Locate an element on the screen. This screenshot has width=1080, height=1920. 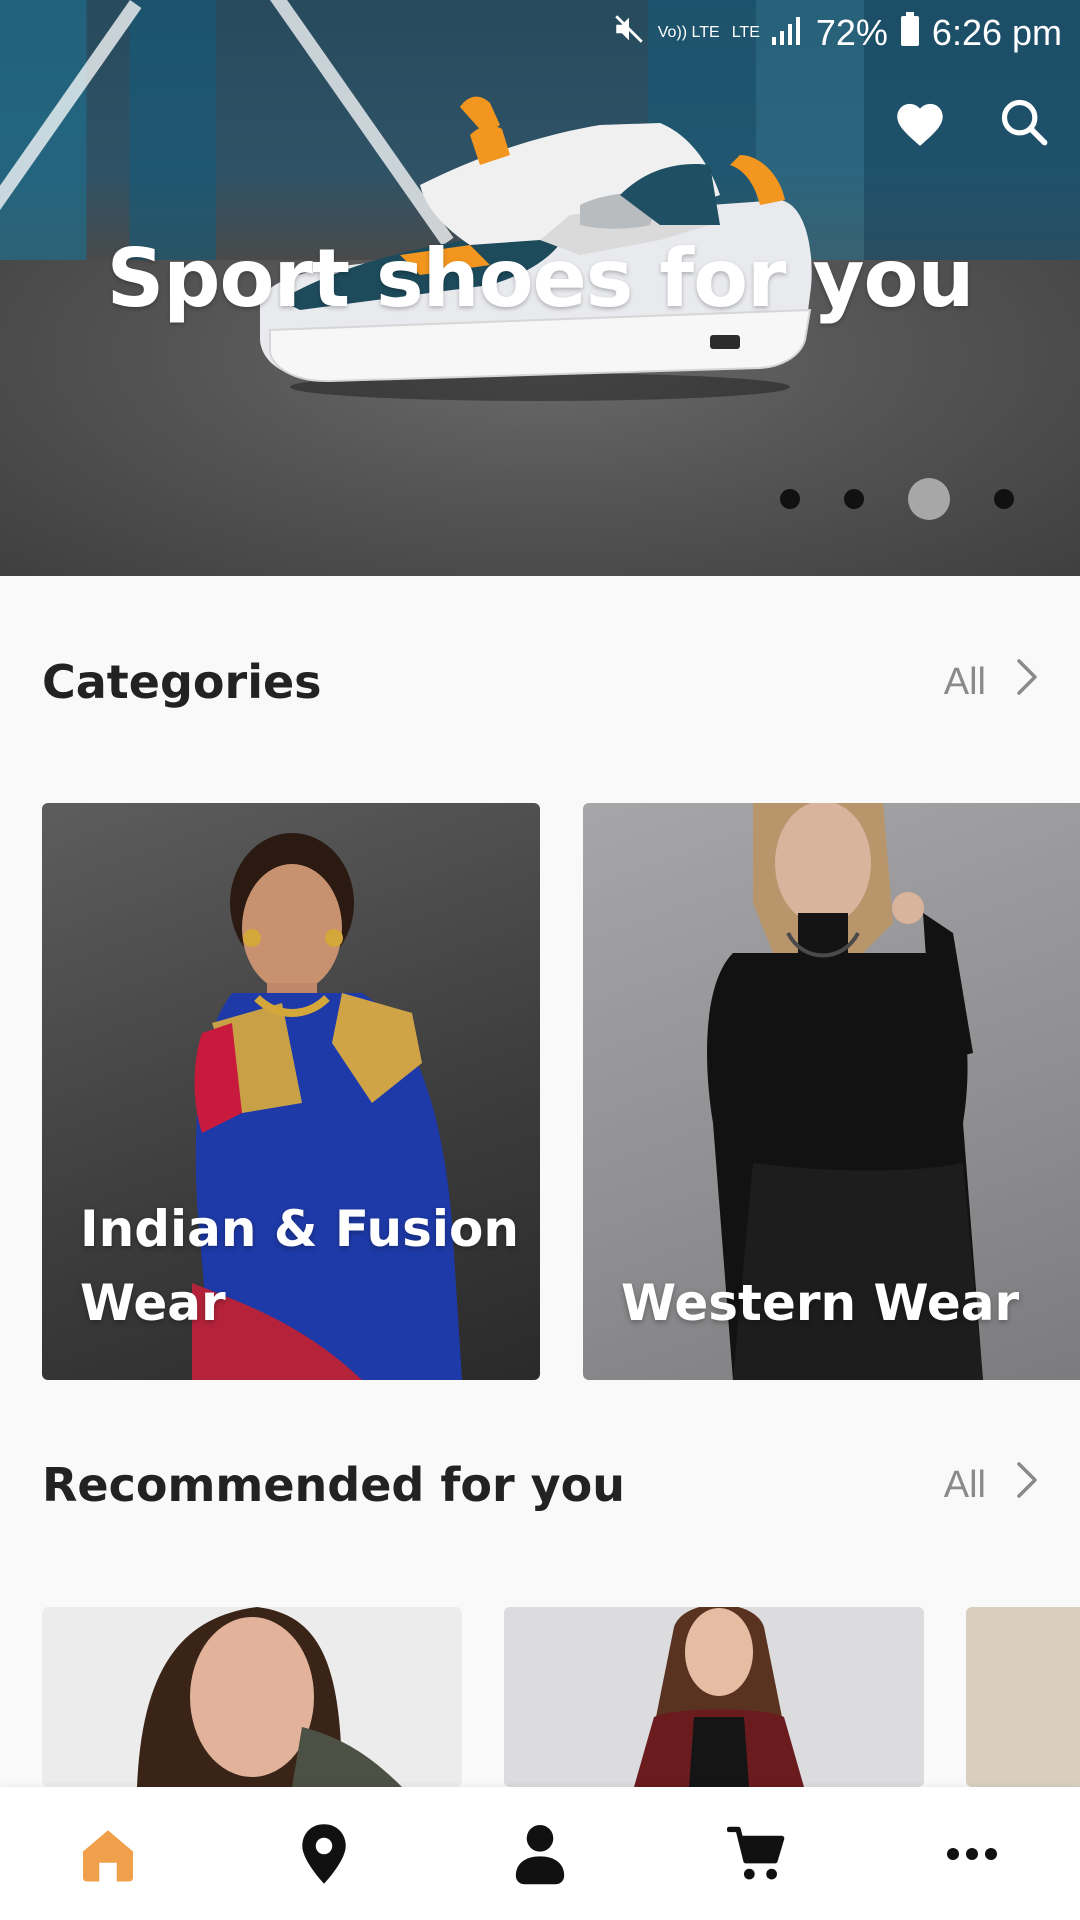
categories-title: Categories is located at coordinates (182, 682).